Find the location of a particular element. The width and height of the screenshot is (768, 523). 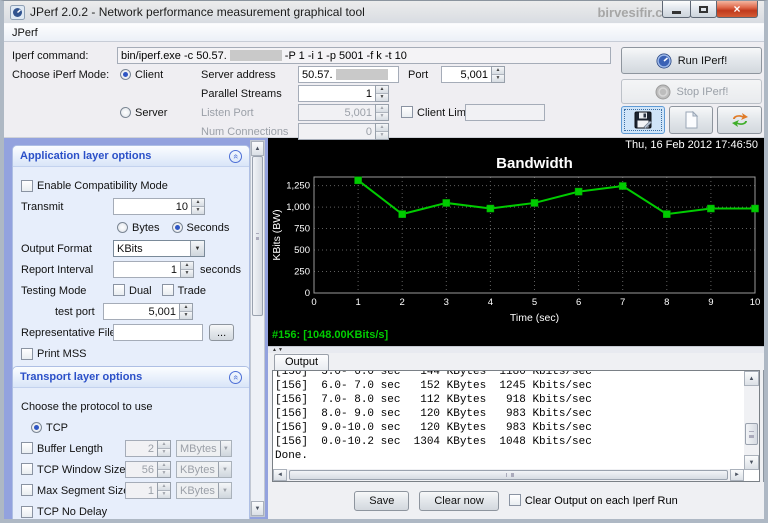

bytes-radio: Bytes is located at coordinates (138, 227).